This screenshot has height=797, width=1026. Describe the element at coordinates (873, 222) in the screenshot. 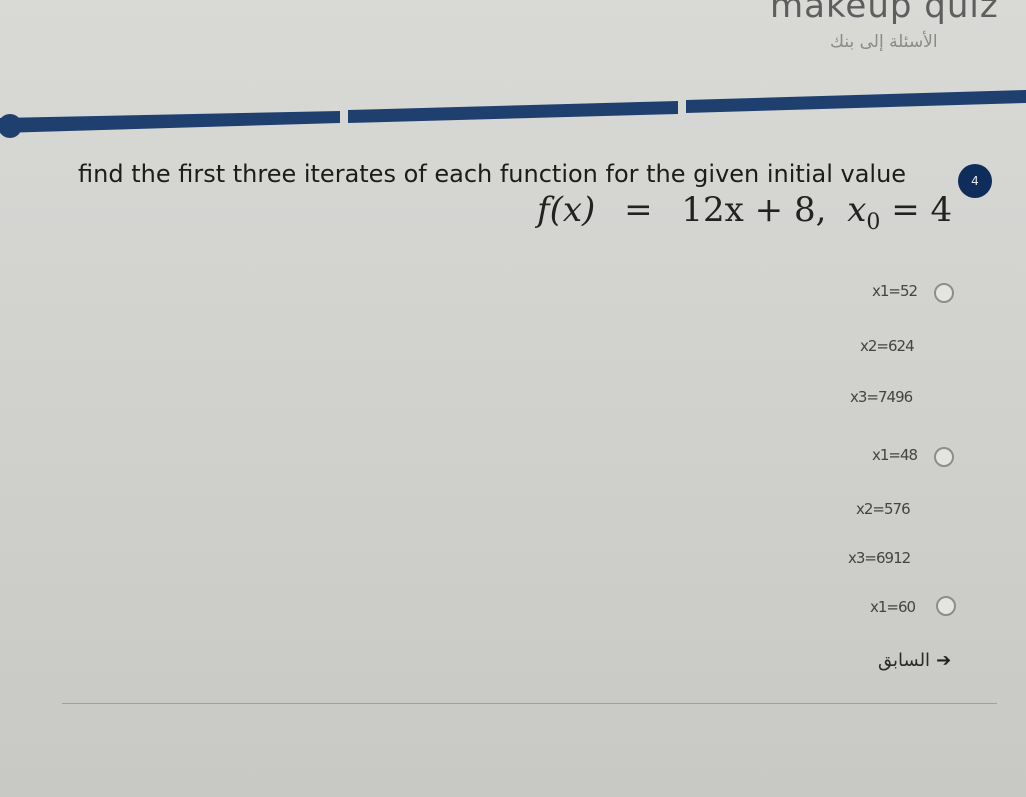

I see `formula-x0-sub: 0` at that location.